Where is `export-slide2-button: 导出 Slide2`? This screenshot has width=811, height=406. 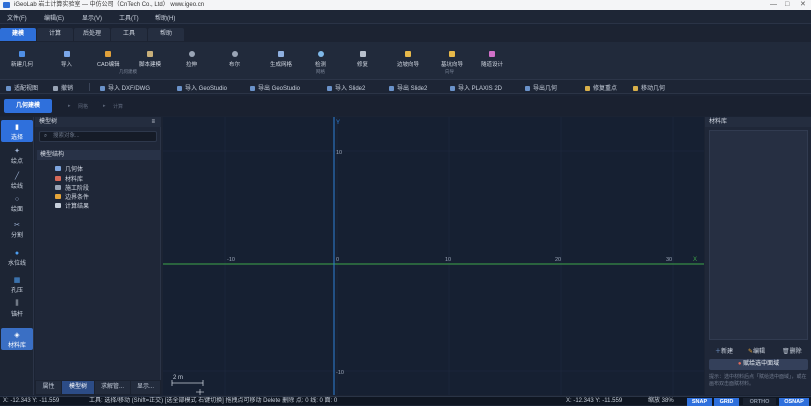
export-slide2-button: 导出 Slide2 is located at coordinates (408, 87).